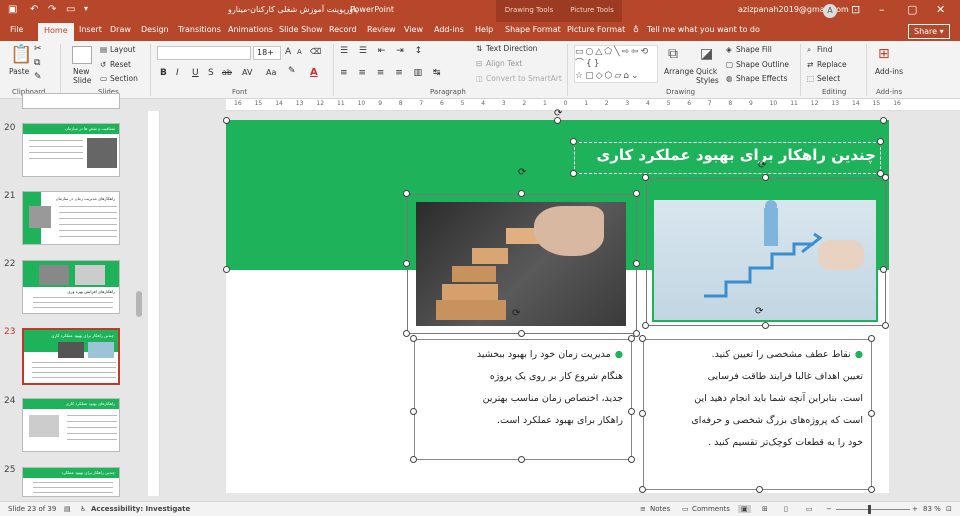 This screenshot has width=960, height=516. Describe the element at coordinates (177, 73) in the screenshot. I see `italic-button: I` at that location.